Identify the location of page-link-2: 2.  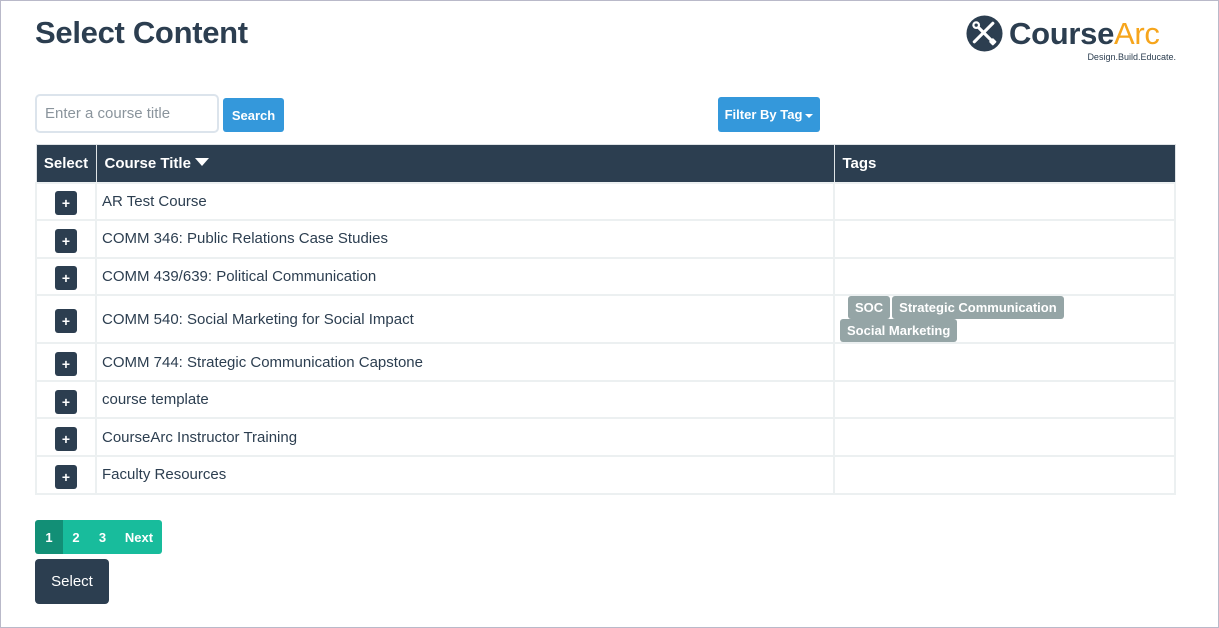
(76, 537).